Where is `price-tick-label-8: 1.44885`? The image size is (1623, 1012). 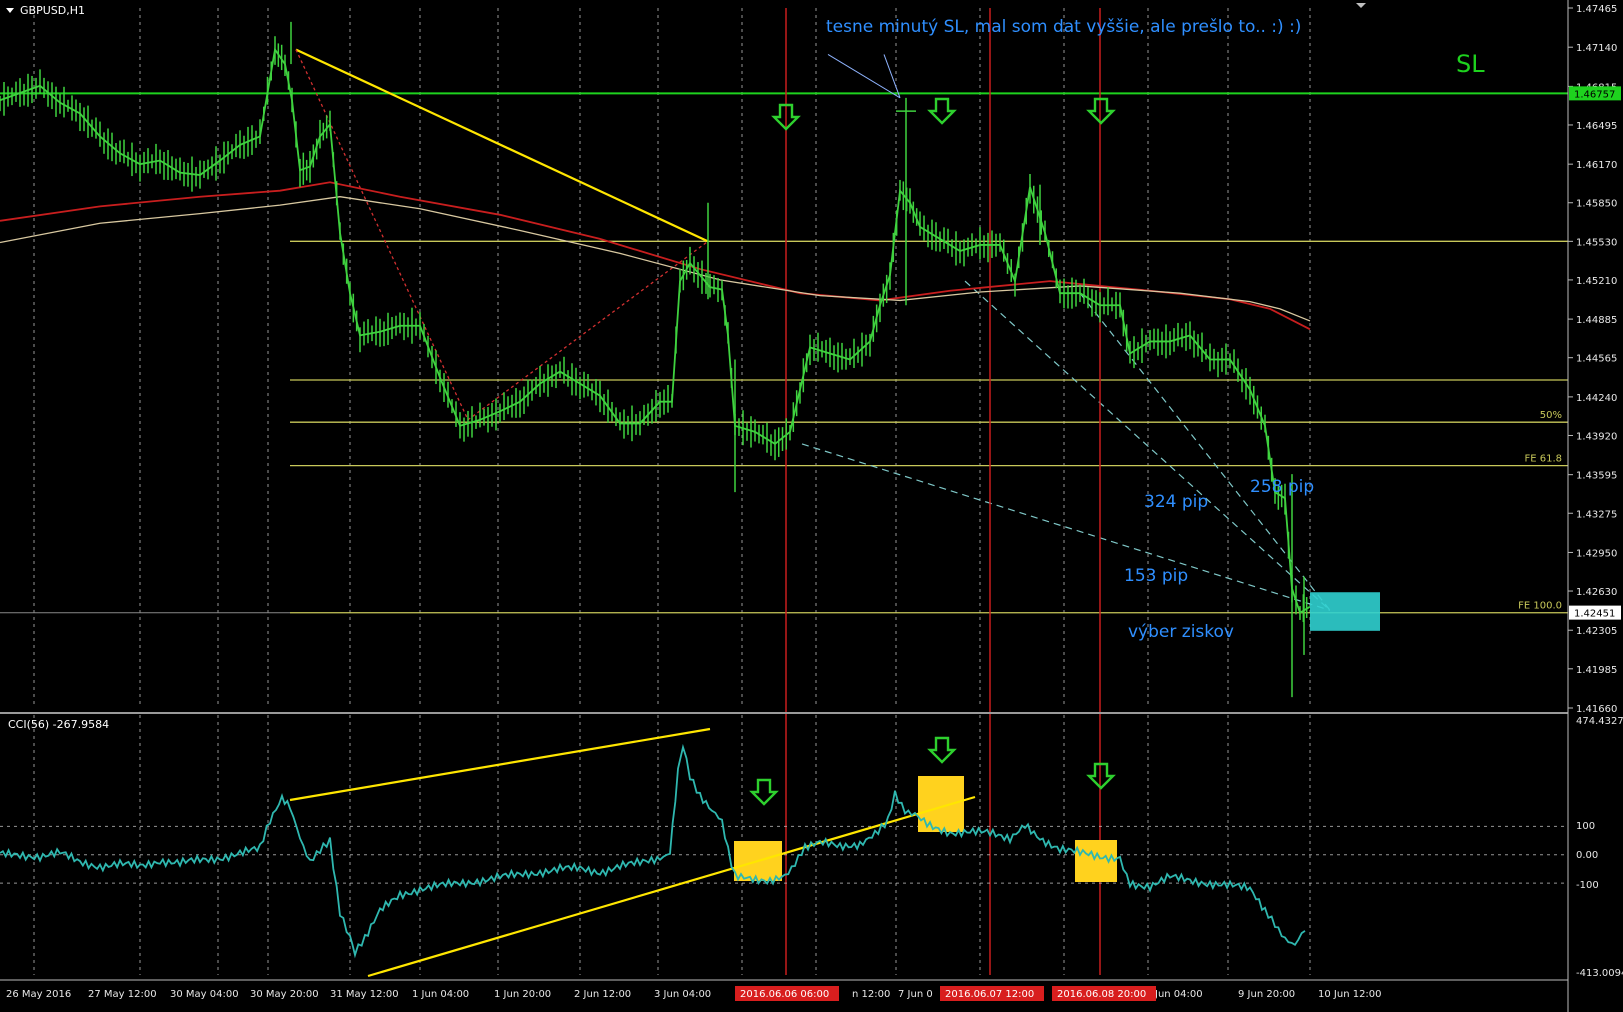 price-tick-label-8: 1.44885 is located at coordinates (1596, 320).